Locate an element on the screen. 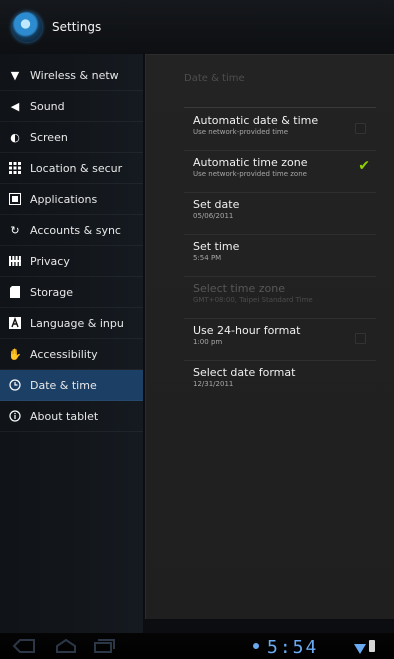 This screenshot has height=659, width=394. content-header: Date & time is located at coordinates (214, 78).